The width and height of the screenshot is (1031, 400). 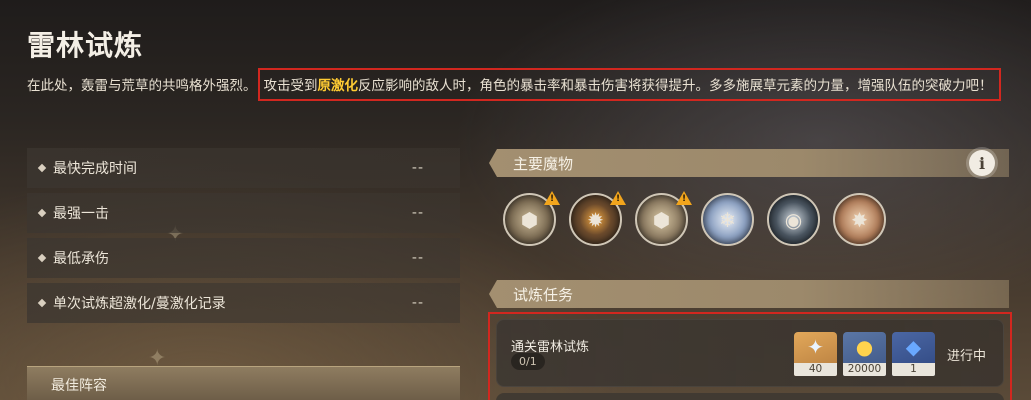 I want to click on tasks-section-header: 试炼任务, so click(x=749, y=294).